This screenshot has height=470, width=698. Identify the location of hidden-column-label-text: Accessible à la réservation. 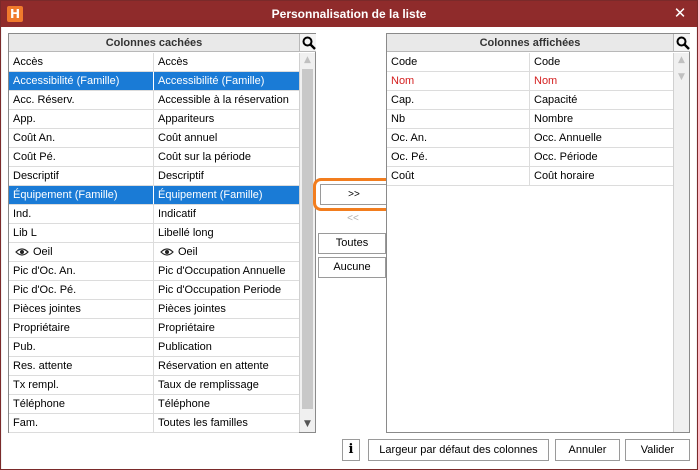
(223, 100).